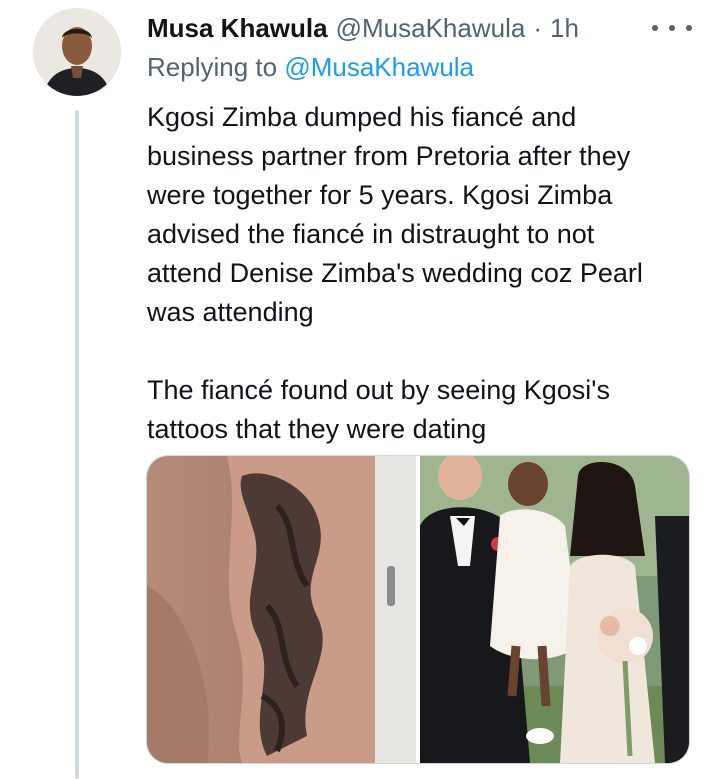 Image resolution: width=720 pixels, height=779 pixels. Describe the element at coordinates (212, 67) in the screenshot. I see `replying-prefix: Replying to` at that location.